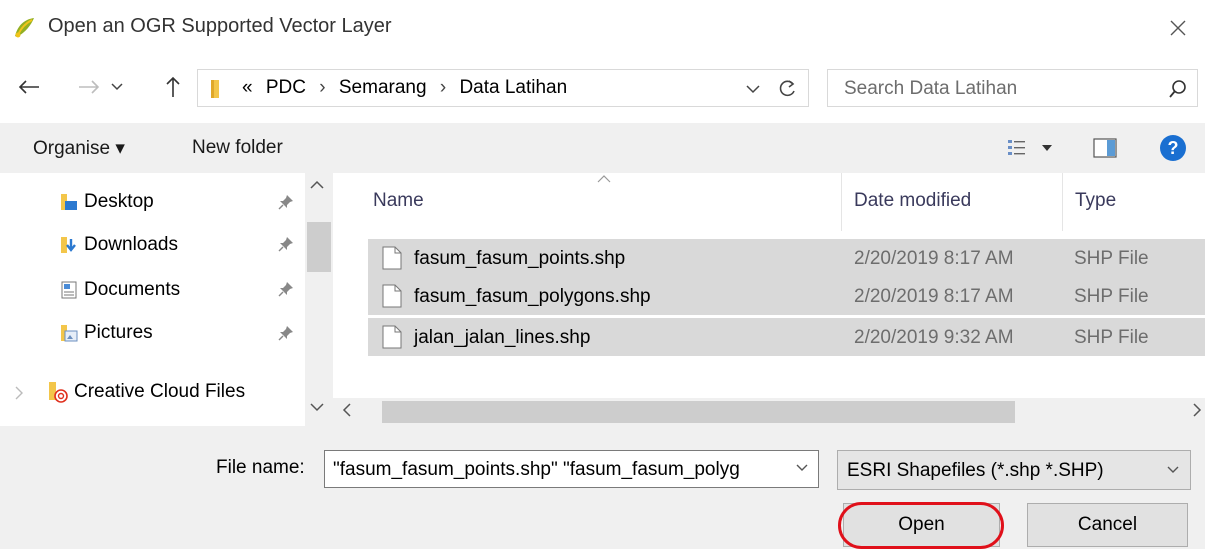  What do you see at coordinates (160, 391) in the screenshot?
I see `sidebar-item-label: Creative Cloud Files` at bounding box center [160, 391].